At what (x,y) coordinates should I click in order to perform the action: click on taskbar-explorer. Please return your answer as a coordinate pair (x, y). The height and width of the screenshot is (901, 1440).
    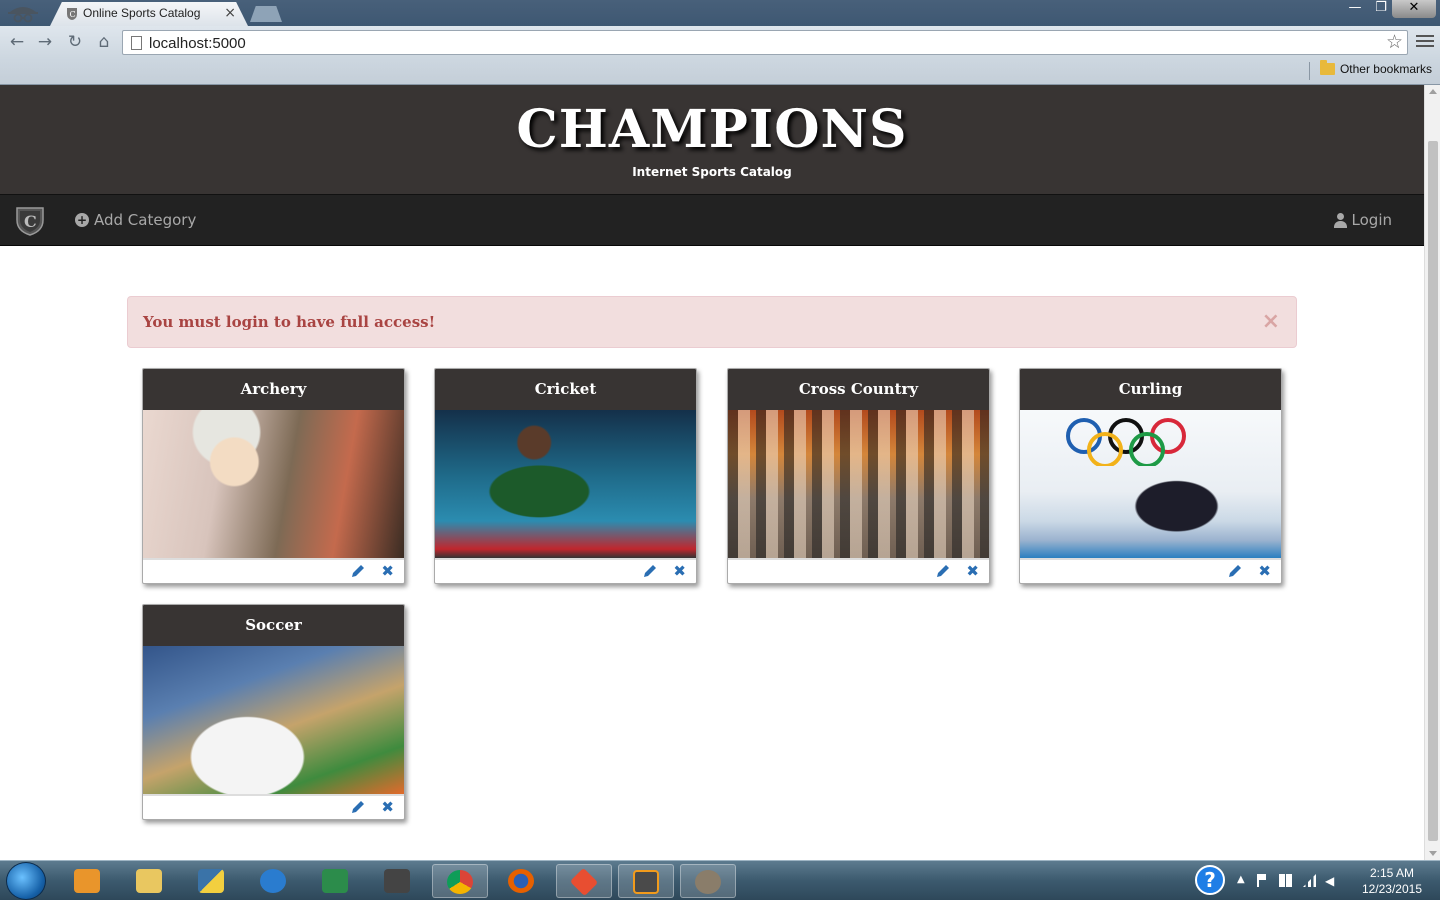
    Looking at the image, I should click on (150, 881).